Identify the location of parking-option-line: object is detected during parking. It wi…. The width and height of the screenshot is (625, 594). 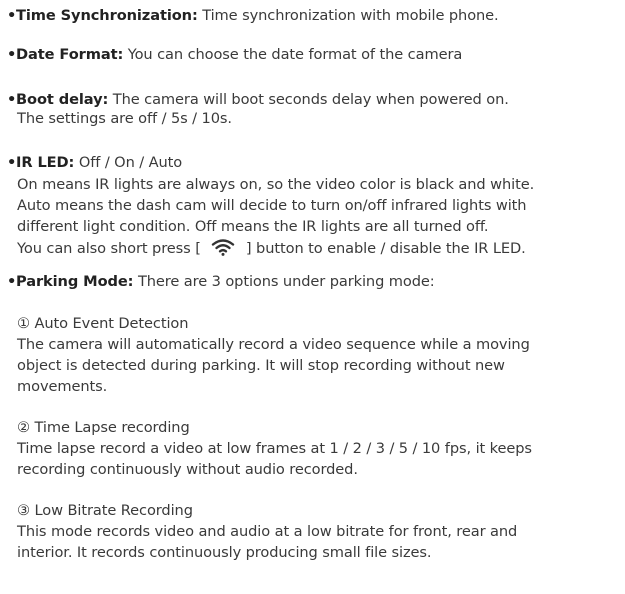
(261, 365).